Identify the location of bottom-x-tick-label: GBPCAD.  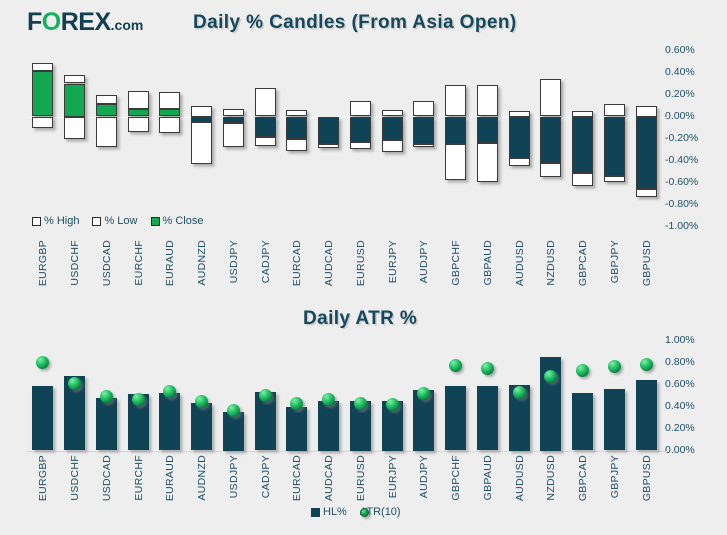
(583, 478).